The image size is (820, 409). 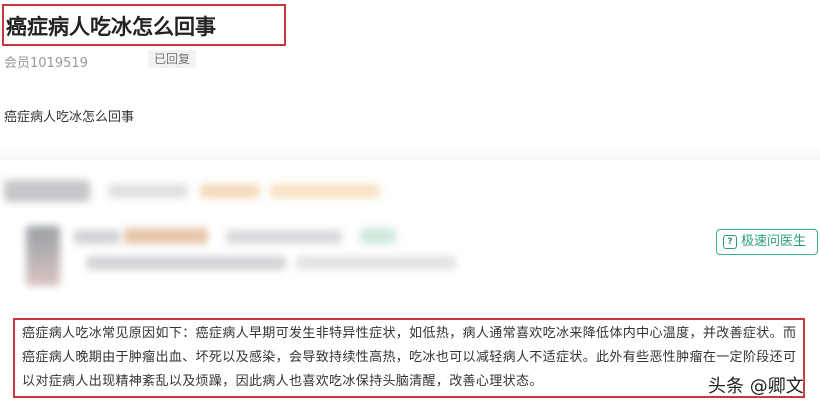 What do you see at coordinates (166, 236) in the screenshot?
I see `blurred-dept` at bounding box center [166, 236].